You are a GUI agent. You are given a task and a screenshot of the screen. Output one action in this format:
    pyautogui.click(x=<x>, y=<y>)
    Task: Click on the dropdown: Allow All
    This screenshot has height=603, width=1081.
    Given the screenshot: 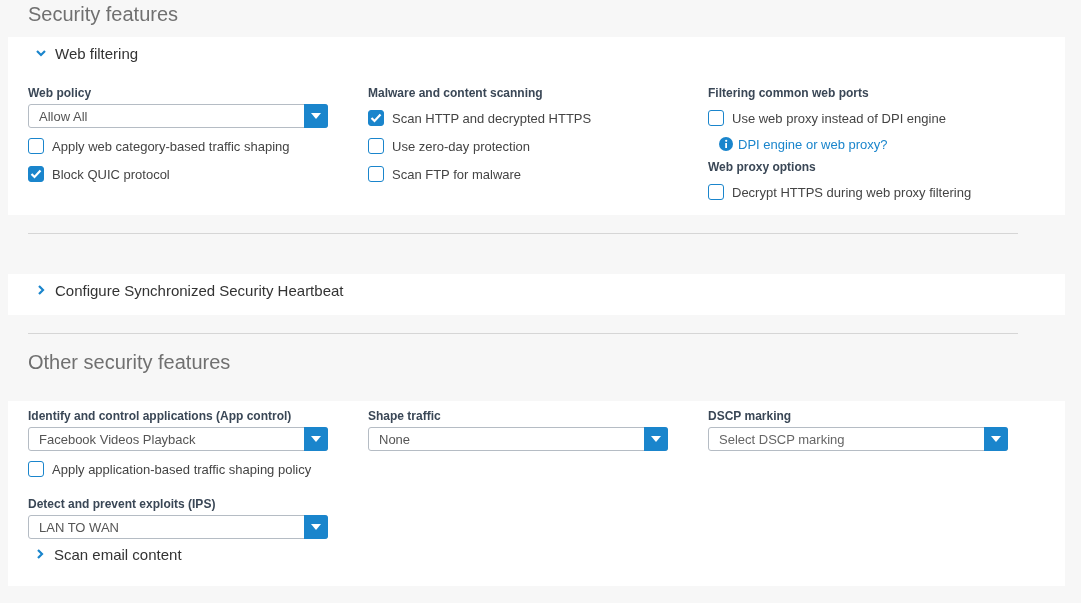 What is the action you would take?
    pyautogui.click(x=178, y=116)
    